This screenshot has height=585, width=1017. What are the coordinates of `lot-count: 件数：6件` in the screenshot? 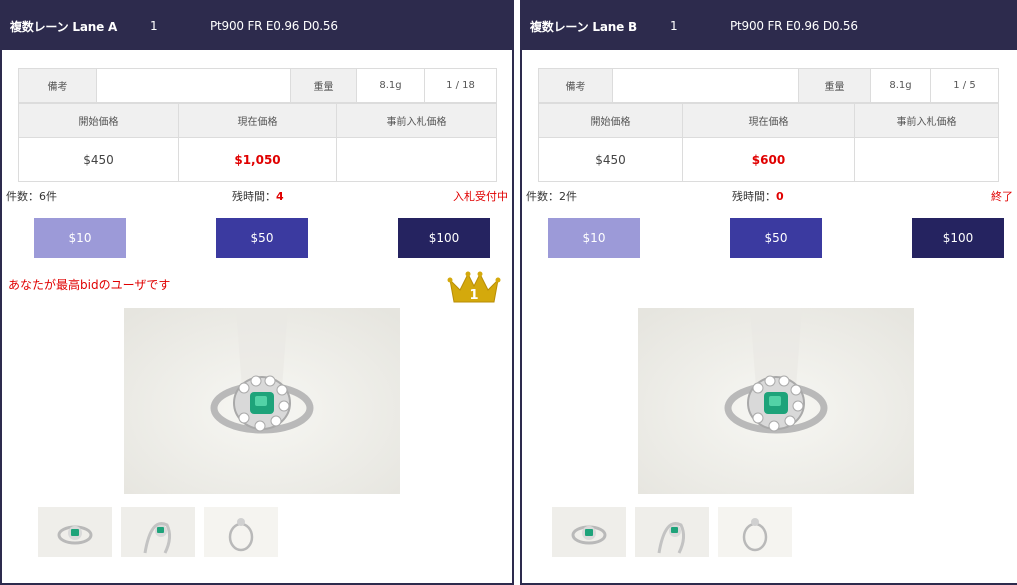 It's located at (31, 196).